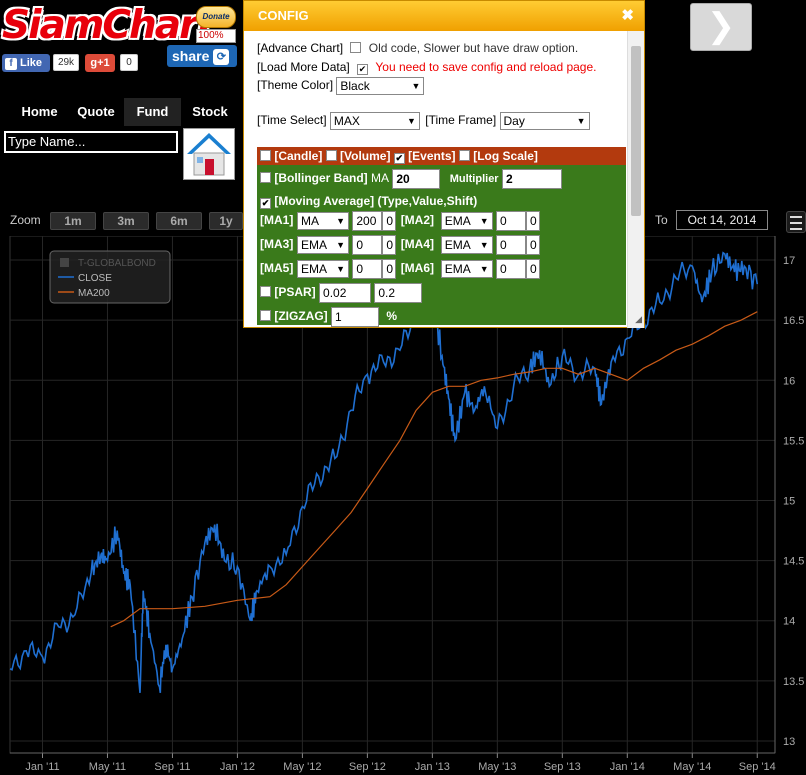 Image resolution: width=806 pixels, height=775 pixels. Describe the element at coordinates (301, 316) in the screenshot. I see `zigzag-label: [ZIGZAG]` at that location.